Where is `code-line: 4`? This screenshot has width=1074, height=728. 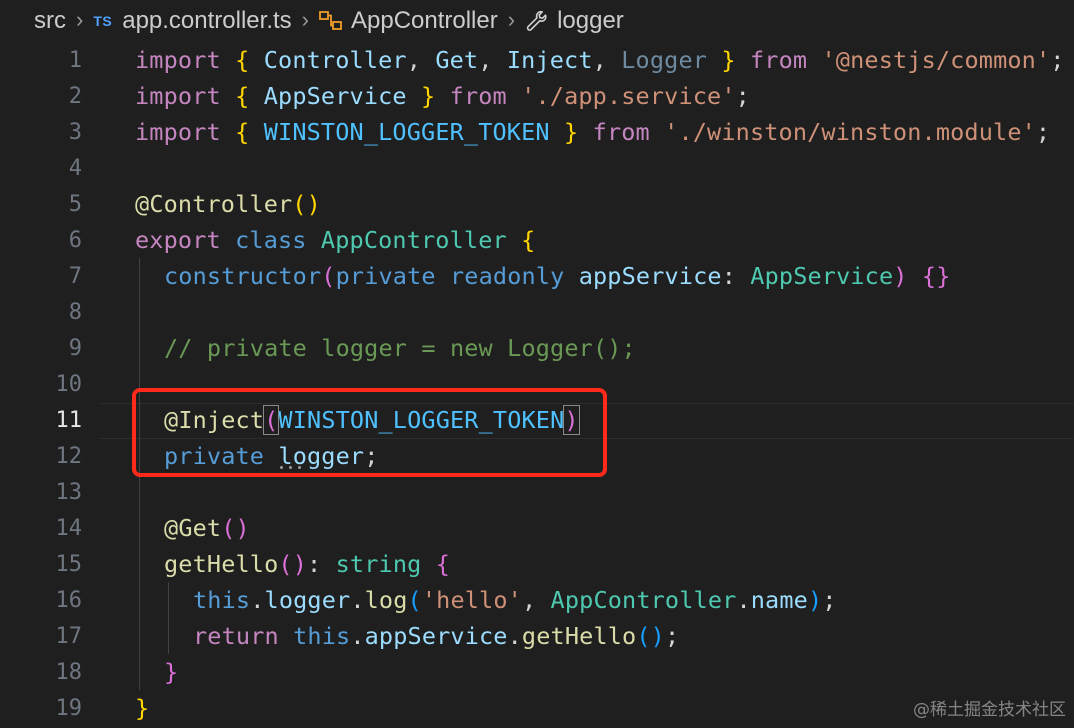 code-line: 4 is located at coordinates (537, 168).